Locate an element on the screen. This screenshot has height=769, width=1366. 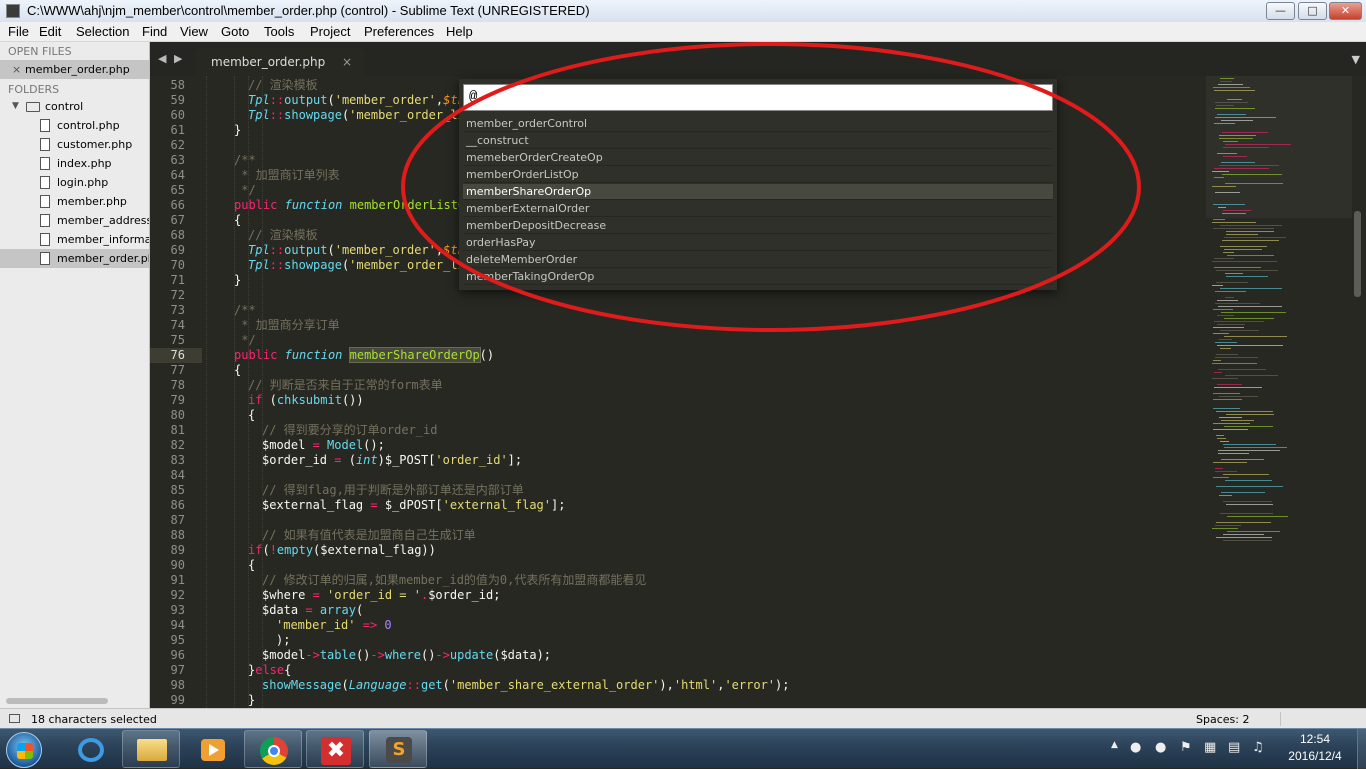
file-icon is located at coordinates (45, 258).